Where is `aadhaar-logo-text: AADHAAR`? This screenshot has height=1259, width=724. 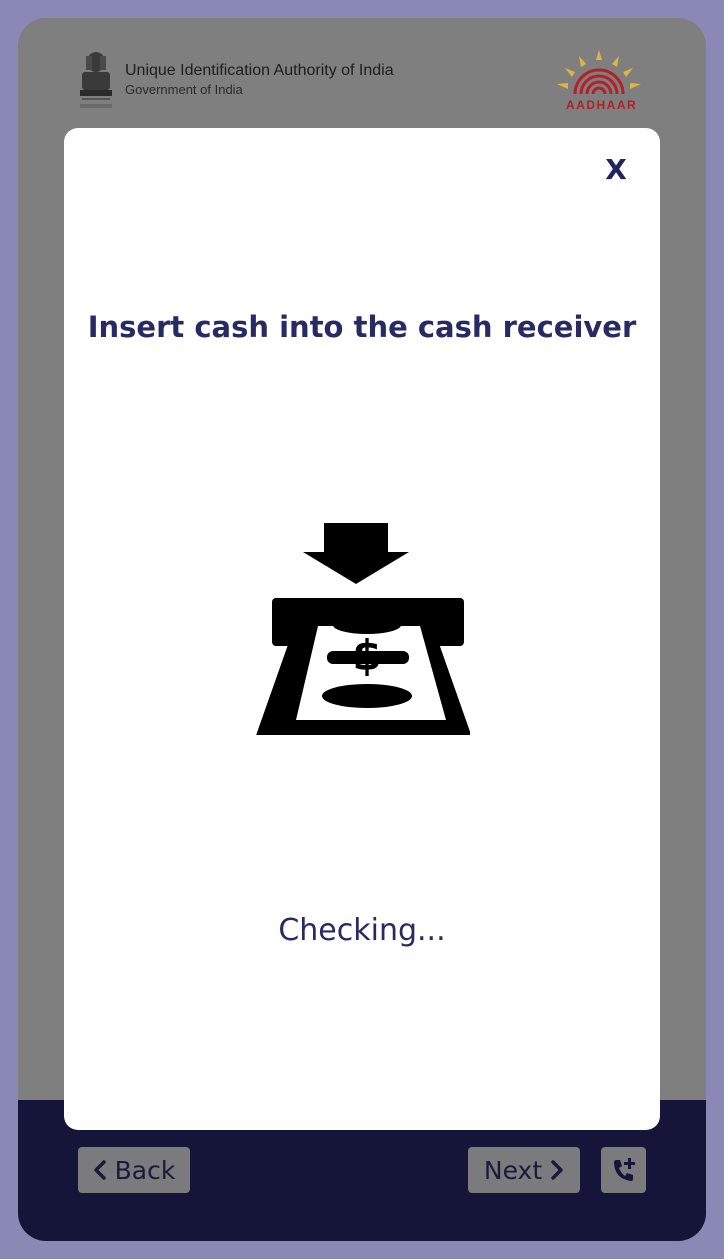
aadhaar-logo-text: AADHAAR is located at coordinates (602, 105).